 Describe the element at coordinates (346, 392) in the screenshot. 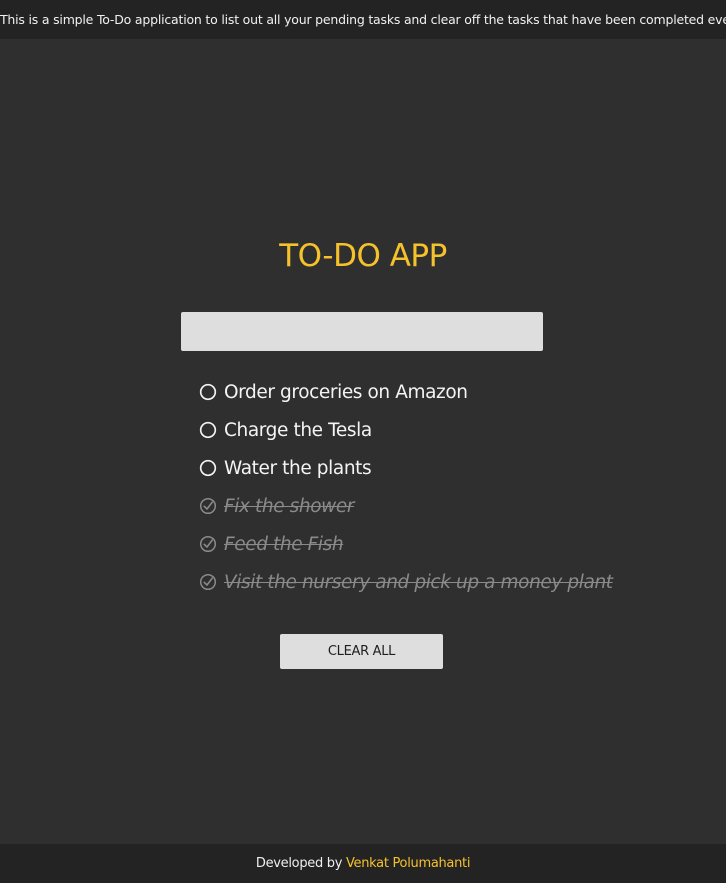

I see `task-label: Order groceries on Amazon` at that location.